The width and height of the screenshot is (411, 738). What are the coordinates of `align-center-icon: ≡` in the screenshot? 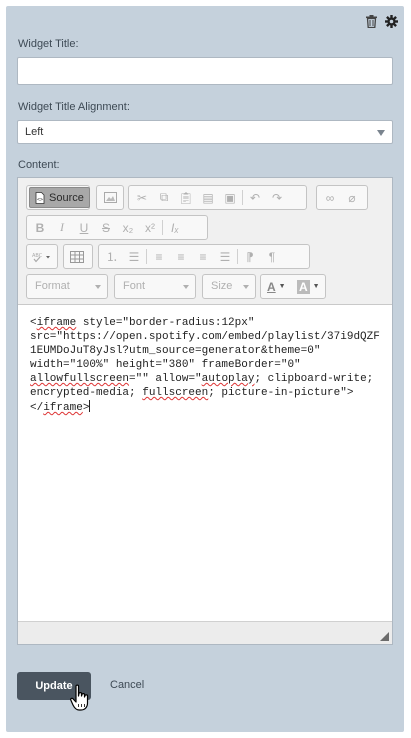 It's located at (181, 256).